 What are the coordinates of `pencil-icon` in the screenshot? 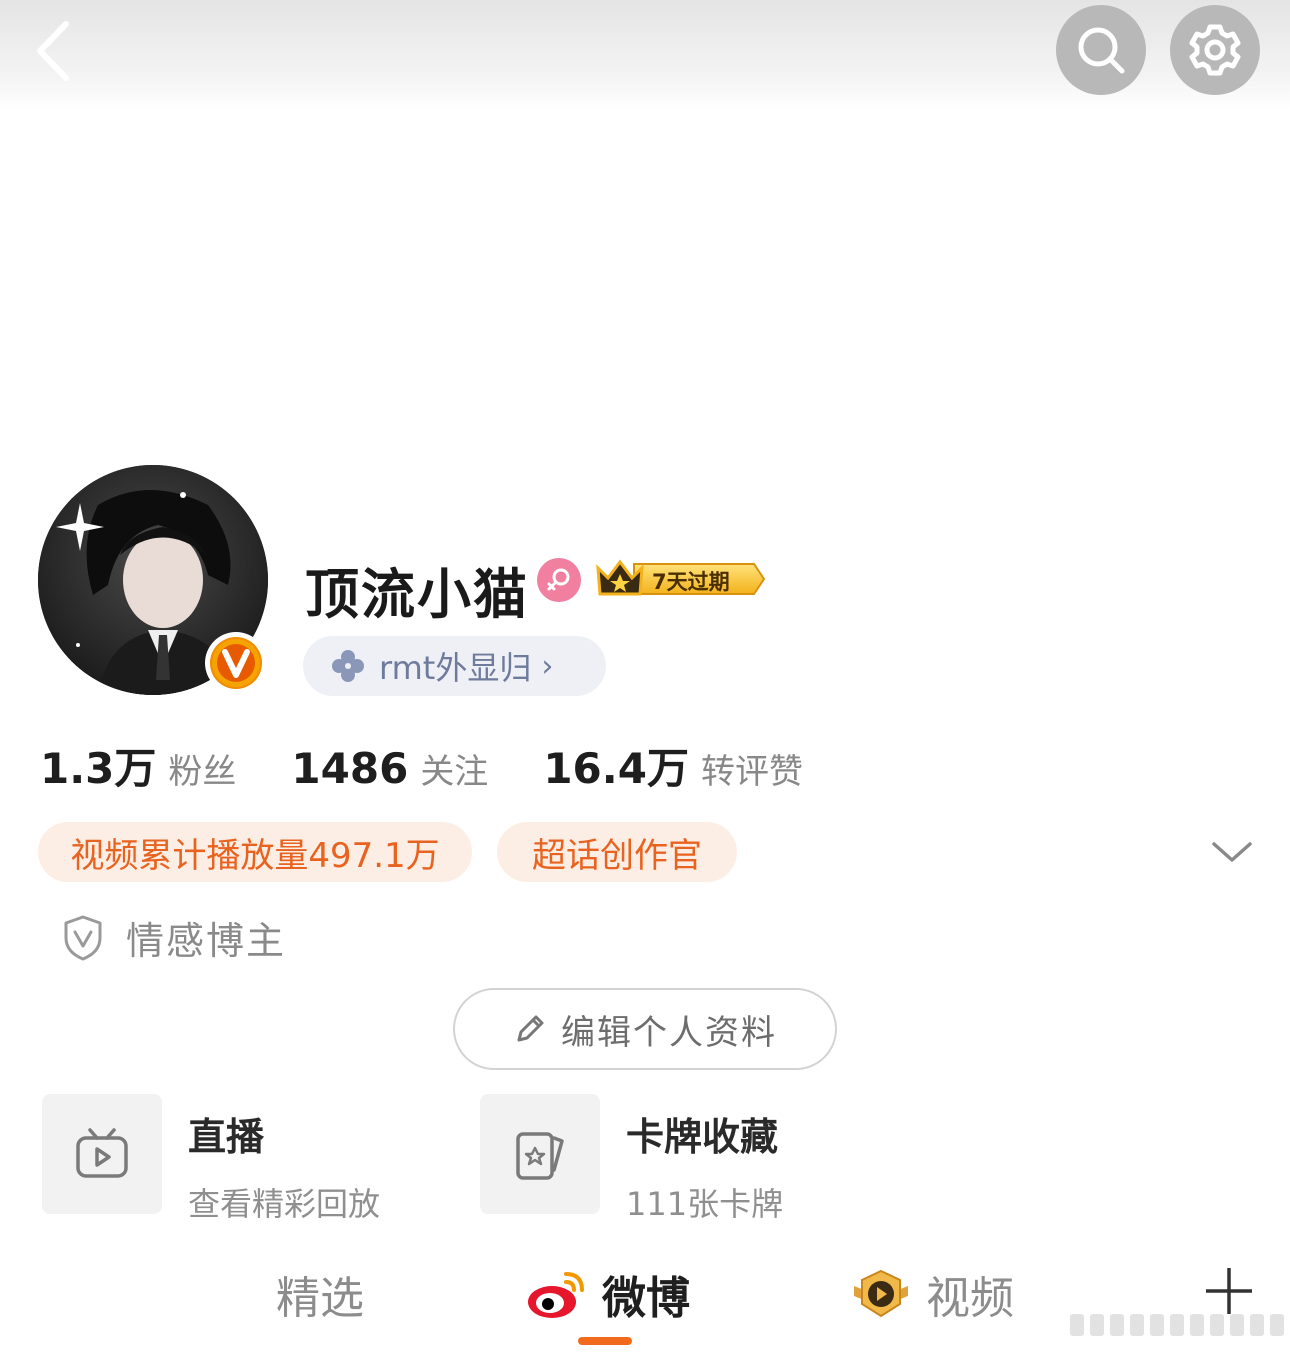 It's located at (530, 1028).